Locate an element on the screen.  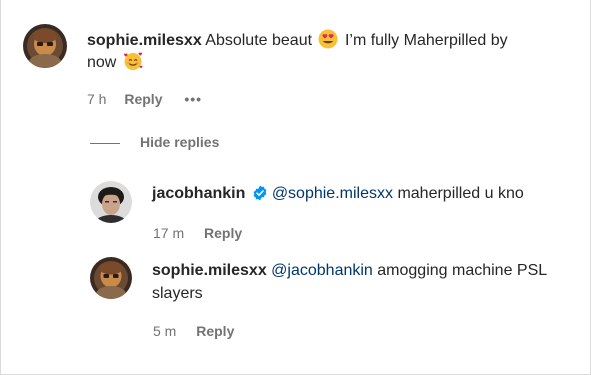
reply-1-time: 17 m is located at coordinates (169, 233).